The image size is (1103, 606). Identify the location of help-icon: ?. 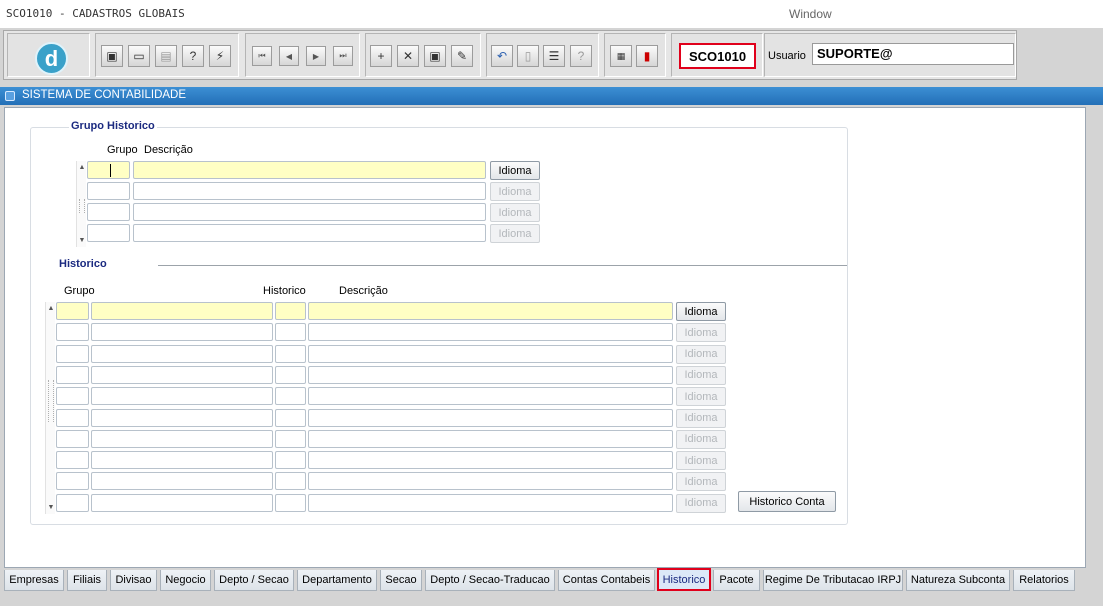
(581, 56).